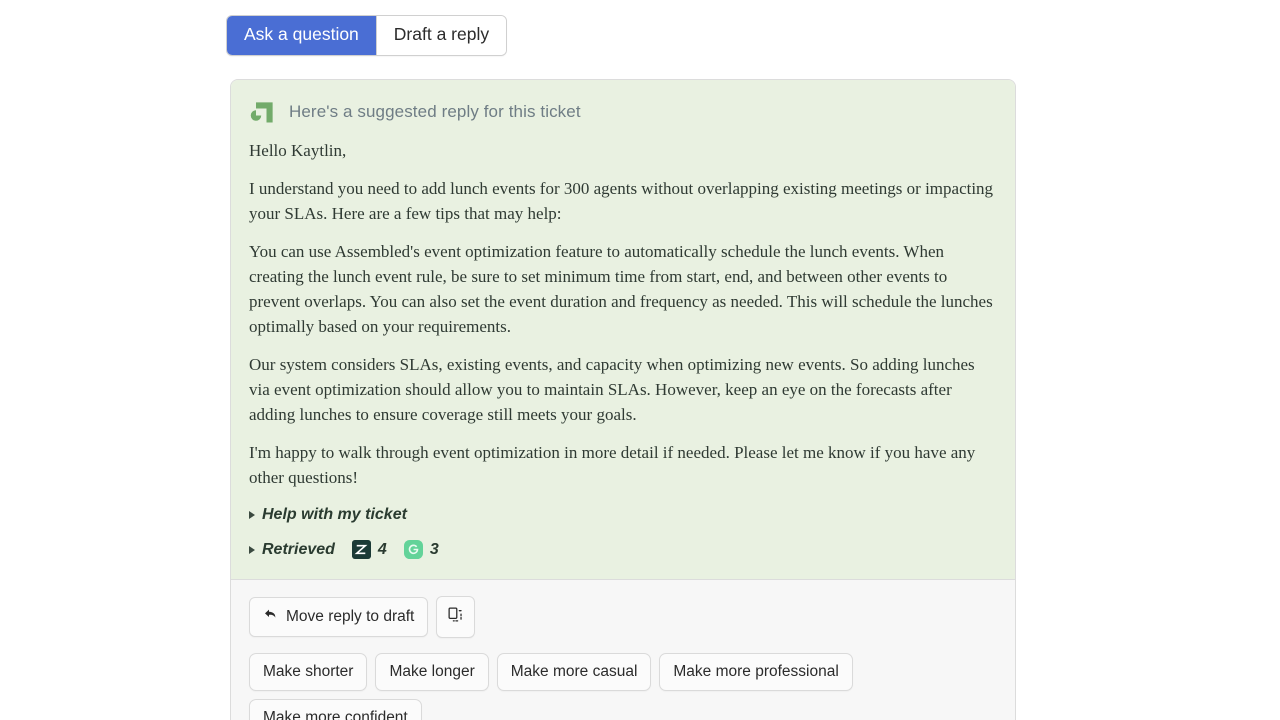  What do you see at coordinates (574, 672) in the screenshot?
I see `make-more-casual-button: Make more casual` at bounding box center [574, 672].